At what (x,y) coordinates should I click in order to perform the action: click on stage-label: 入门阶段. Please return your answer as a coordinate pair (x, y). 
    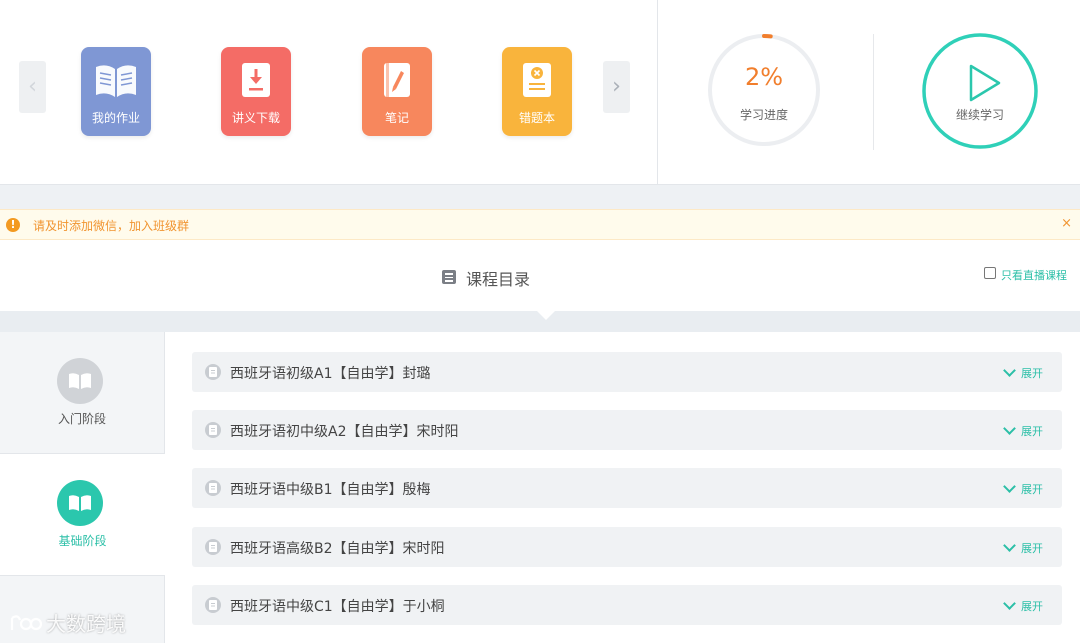
    Looking at the image, I should click on (81, 419).